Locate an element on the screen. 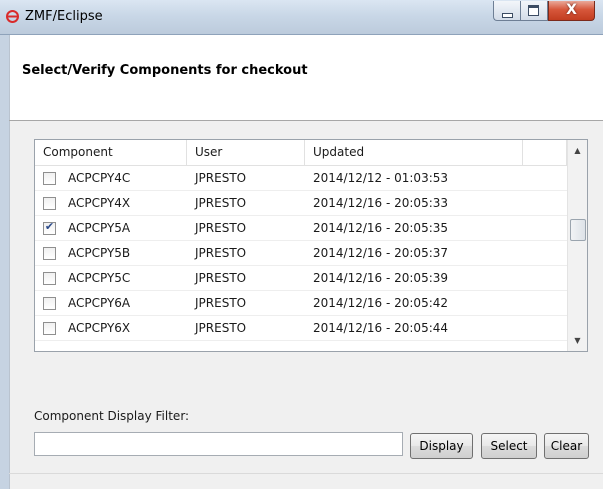 This screenshot has width=603, height=489. check-icon: ✔ is located at coordinates (49, 226).